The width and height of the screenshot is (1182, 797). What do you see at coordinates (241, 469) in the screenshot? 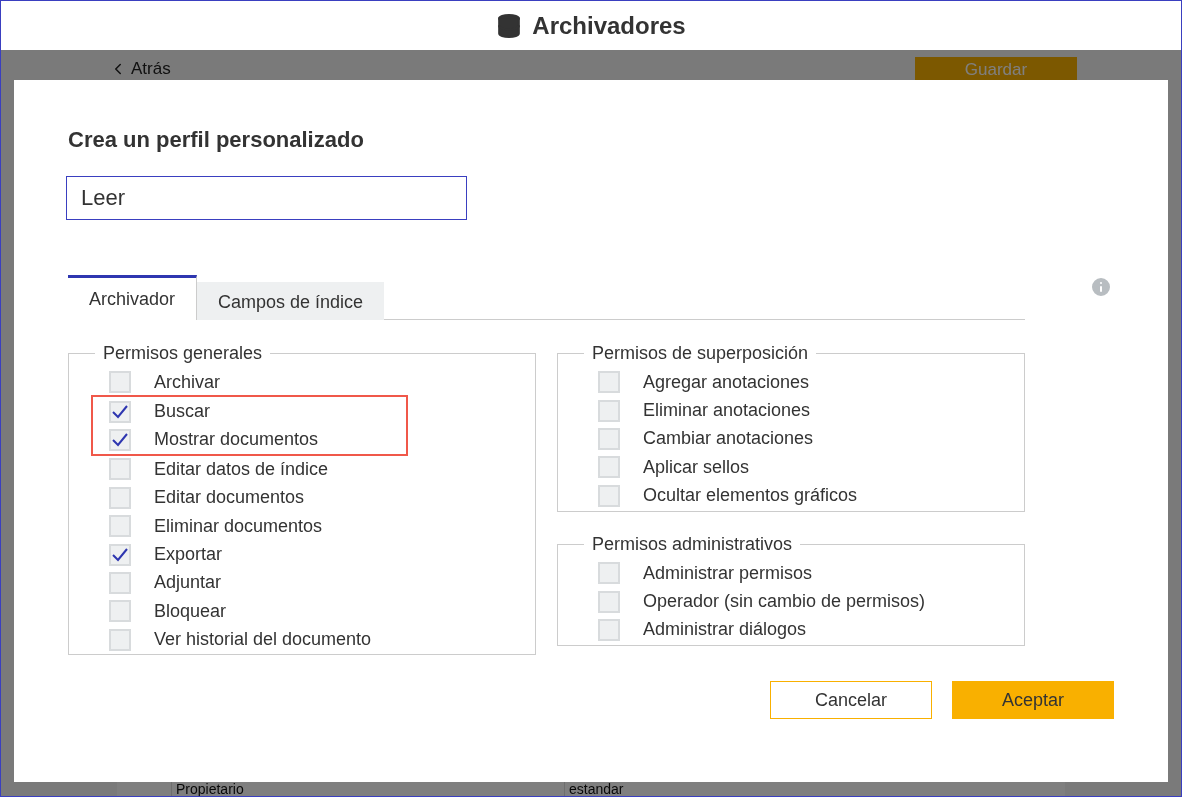
I see `permission-label: Editar datos de índice` at bounding box center [241, 469].